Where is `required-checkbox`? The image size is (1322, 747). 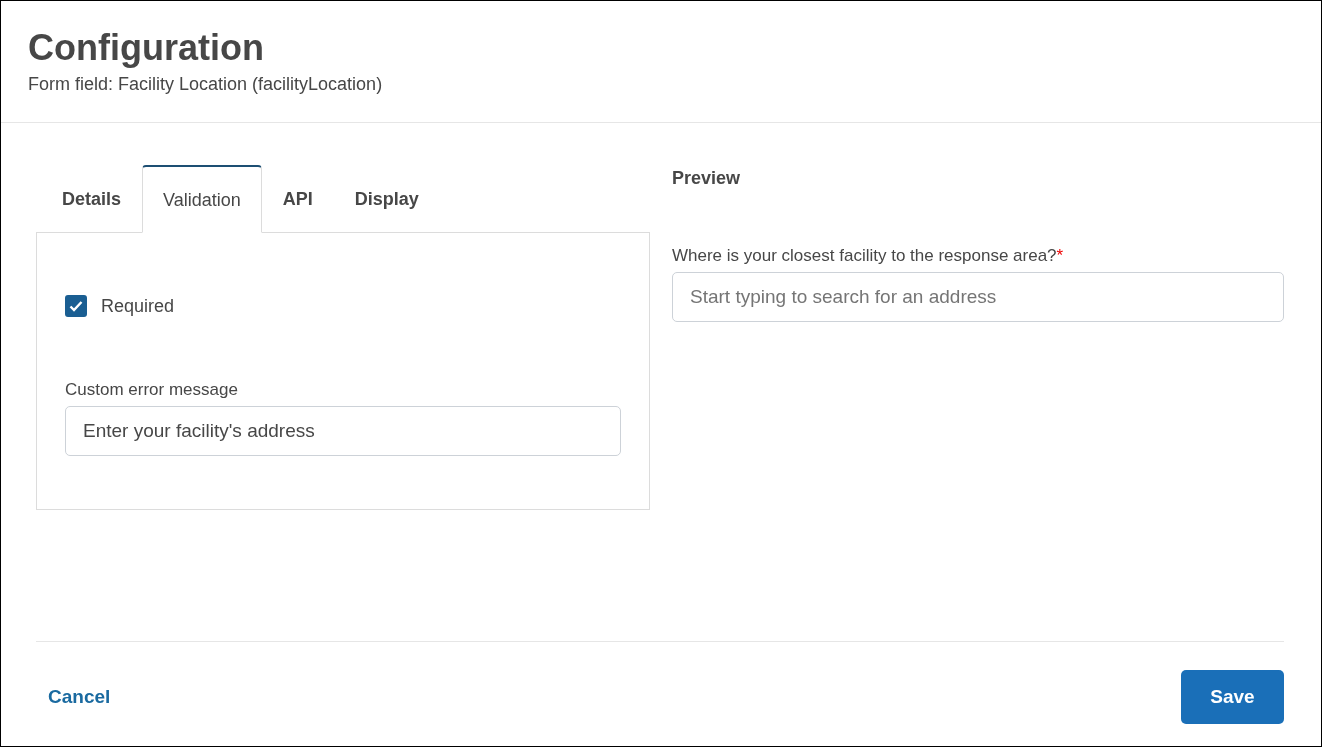
required-checkbox is located at coordinates (76, 306).